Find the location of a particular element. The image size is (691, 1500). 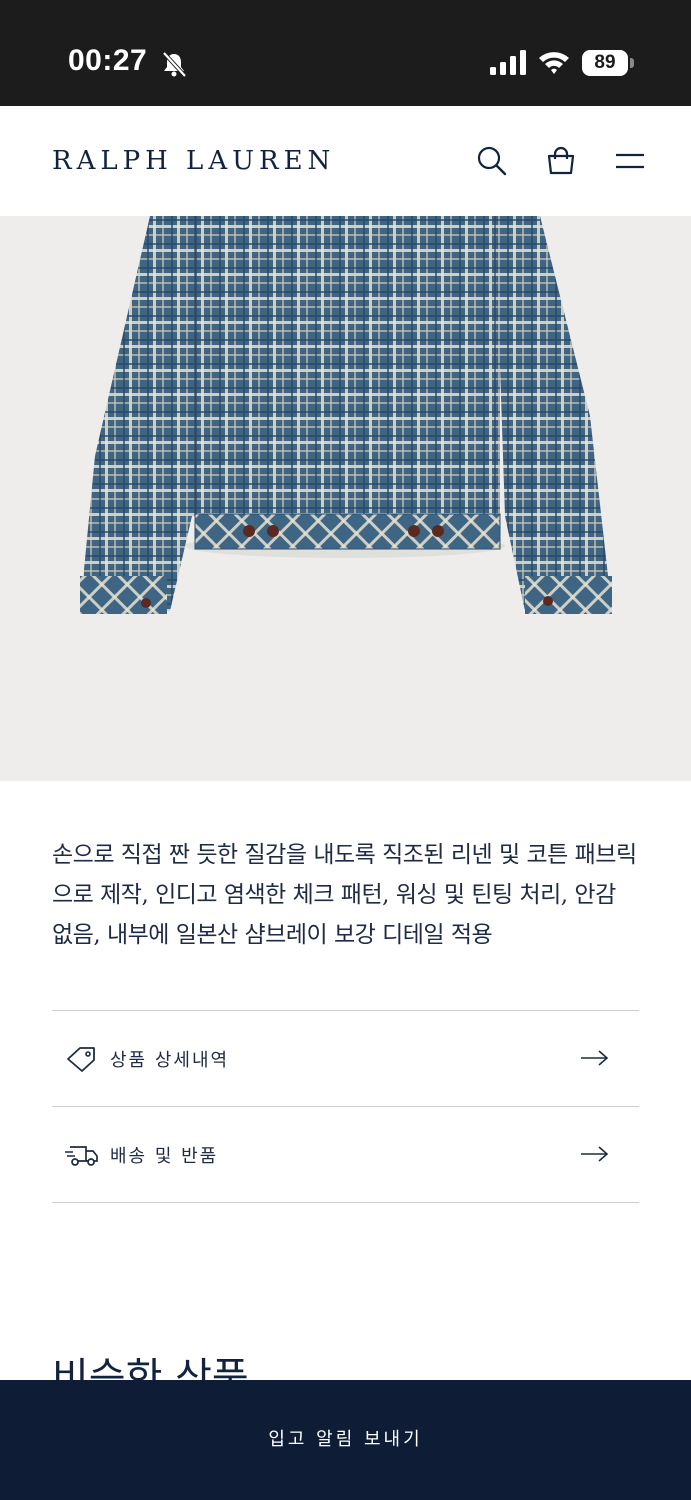

product-details-row: 상품 상세내역 is located at coordinates (345, 1058).